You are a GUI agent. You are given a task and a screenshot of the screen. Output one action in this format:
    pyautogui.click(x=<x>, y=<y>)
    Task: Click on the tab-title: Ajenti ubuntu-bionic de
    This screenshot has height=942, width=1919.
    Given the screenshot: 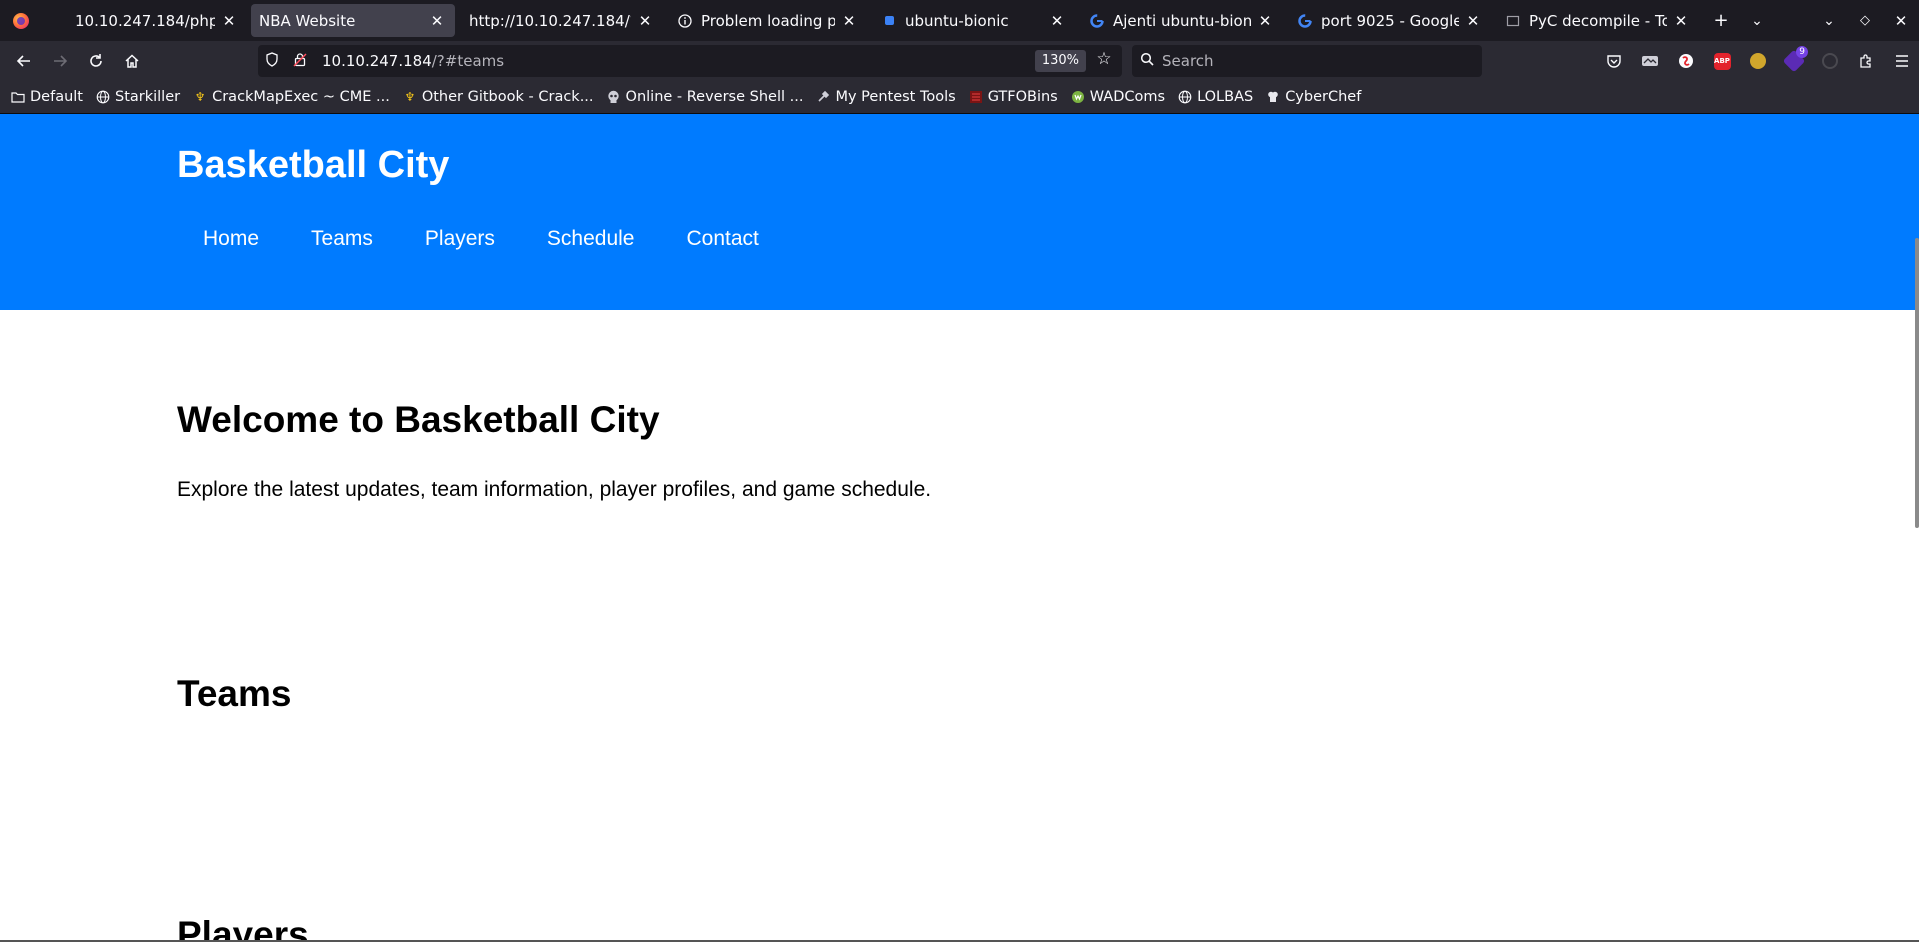 What is the action you would take?
    pyautogui.click(x=1182, y=20)
    